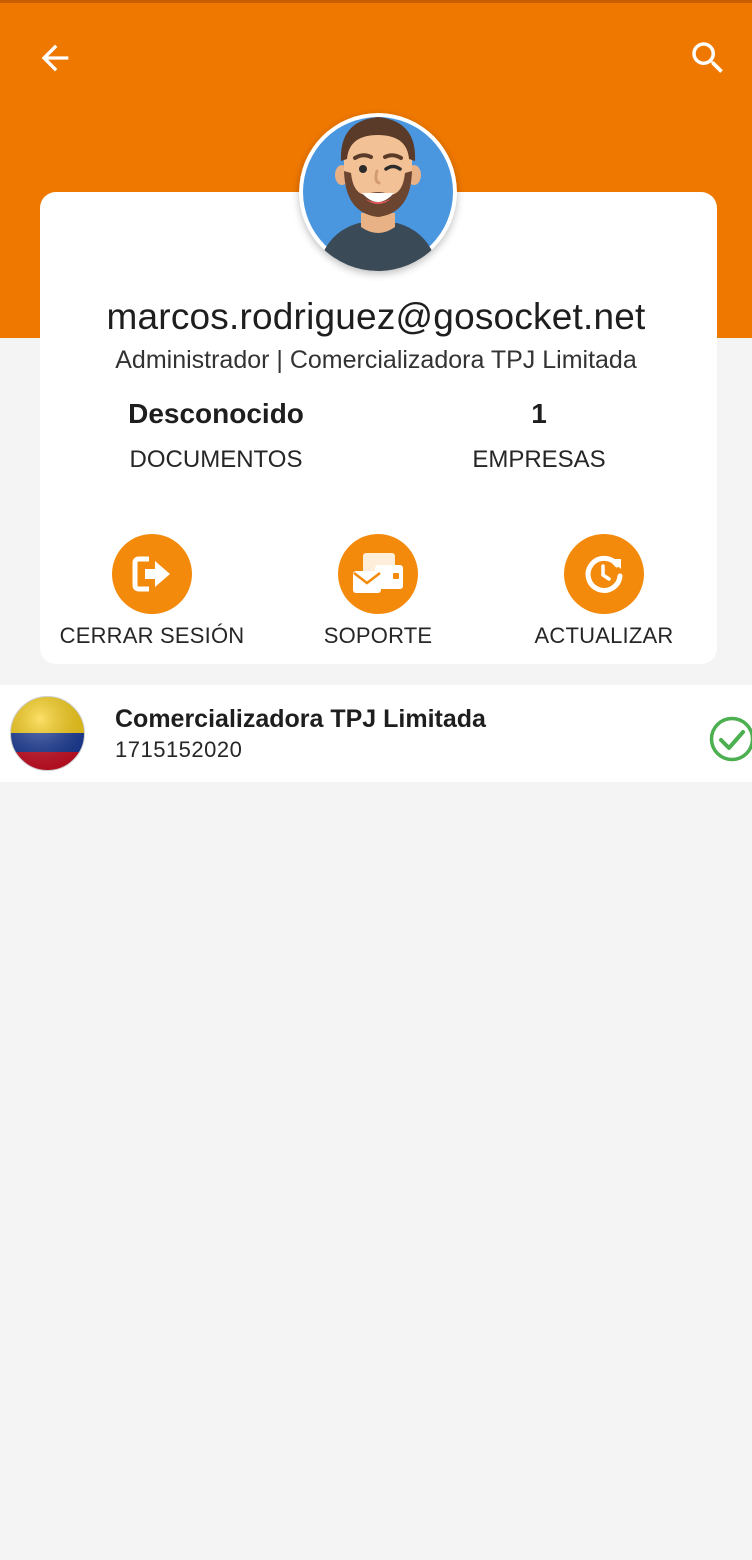 This screenshot has width=752, height=1560. Describe the element at coordinates (152, 635) in the screenshot. I see `logout-label: CERRAR SESIÓN` at that location.